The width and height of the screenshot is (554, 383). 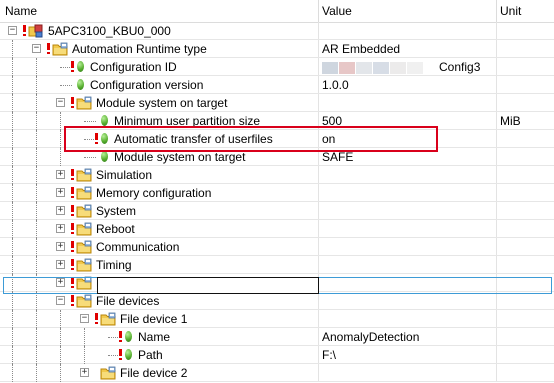 I want to click on tree-row: Name AnomalyDetection, so click(x=277, y=337).